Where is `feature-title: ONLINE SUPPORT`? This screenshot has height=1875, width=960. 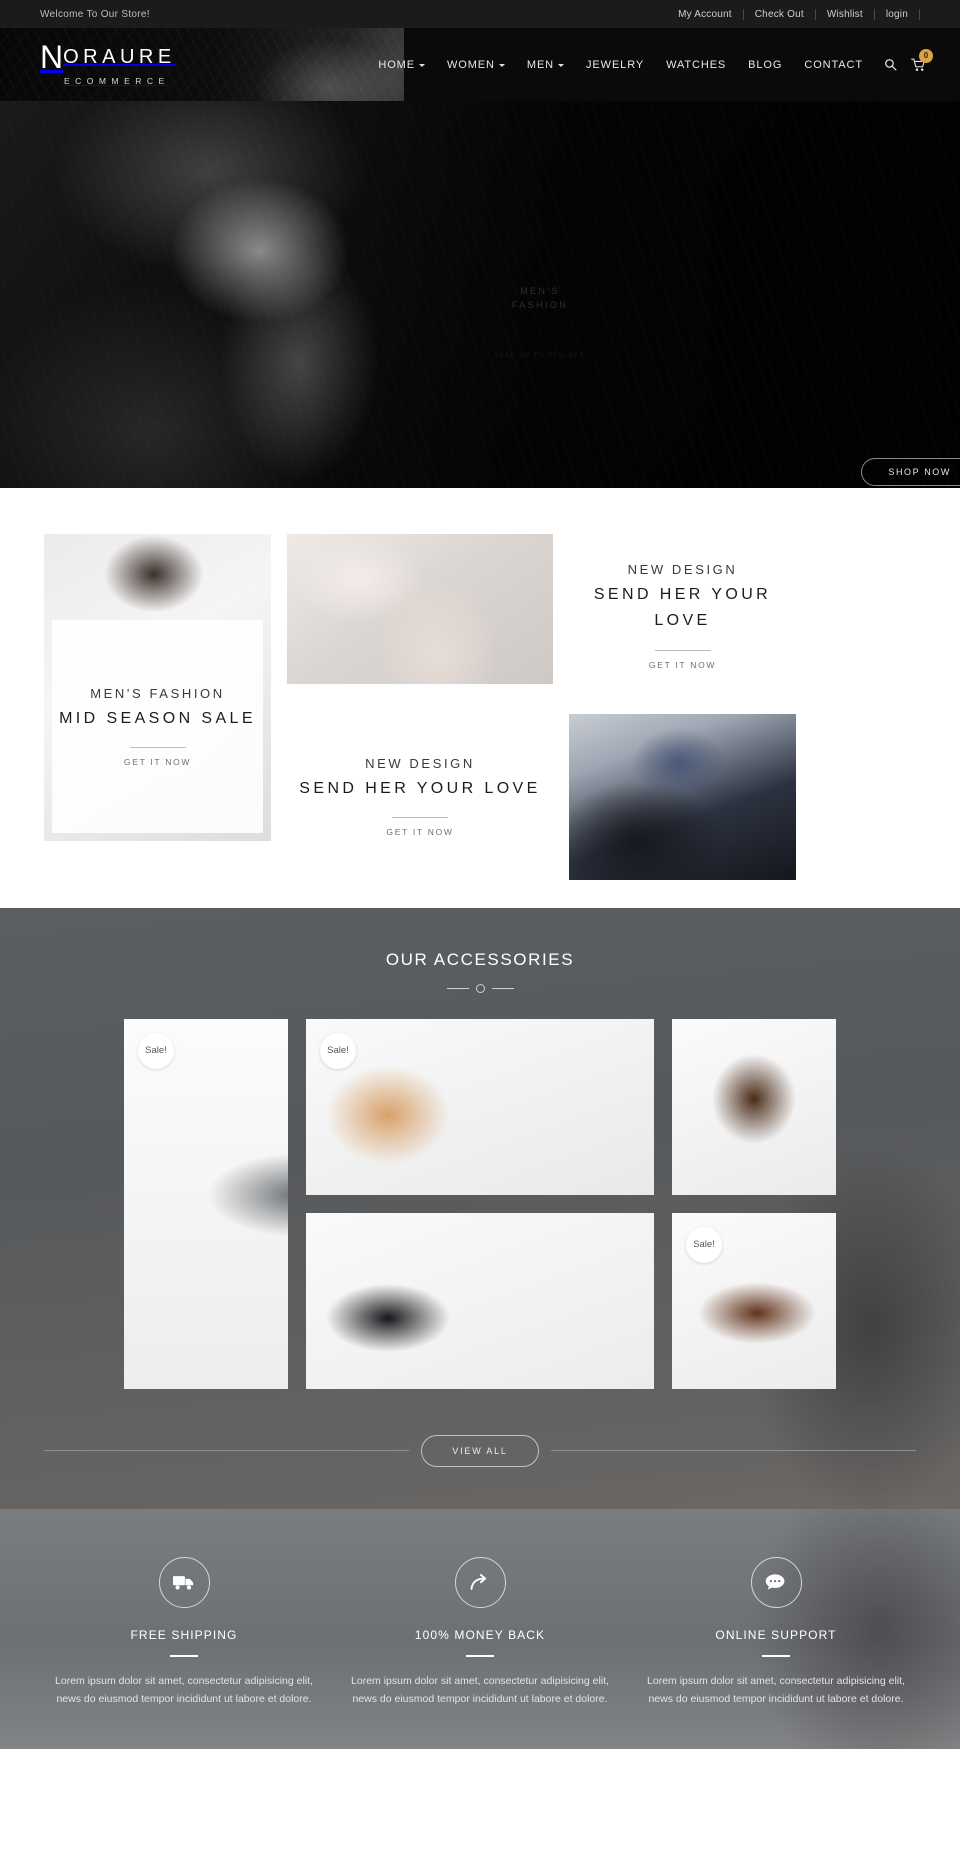 feature-title: ONLINE SUPPORT is located at coordinates (776, 1634).